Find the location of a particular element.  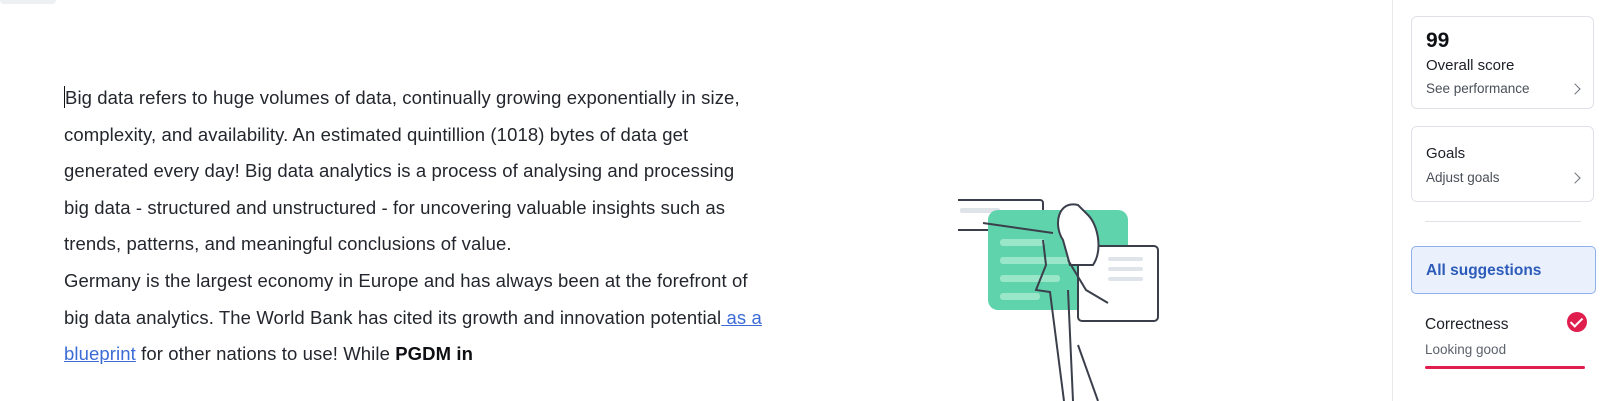

see-performance-label: See performance is located at coordinates (1478, 88).